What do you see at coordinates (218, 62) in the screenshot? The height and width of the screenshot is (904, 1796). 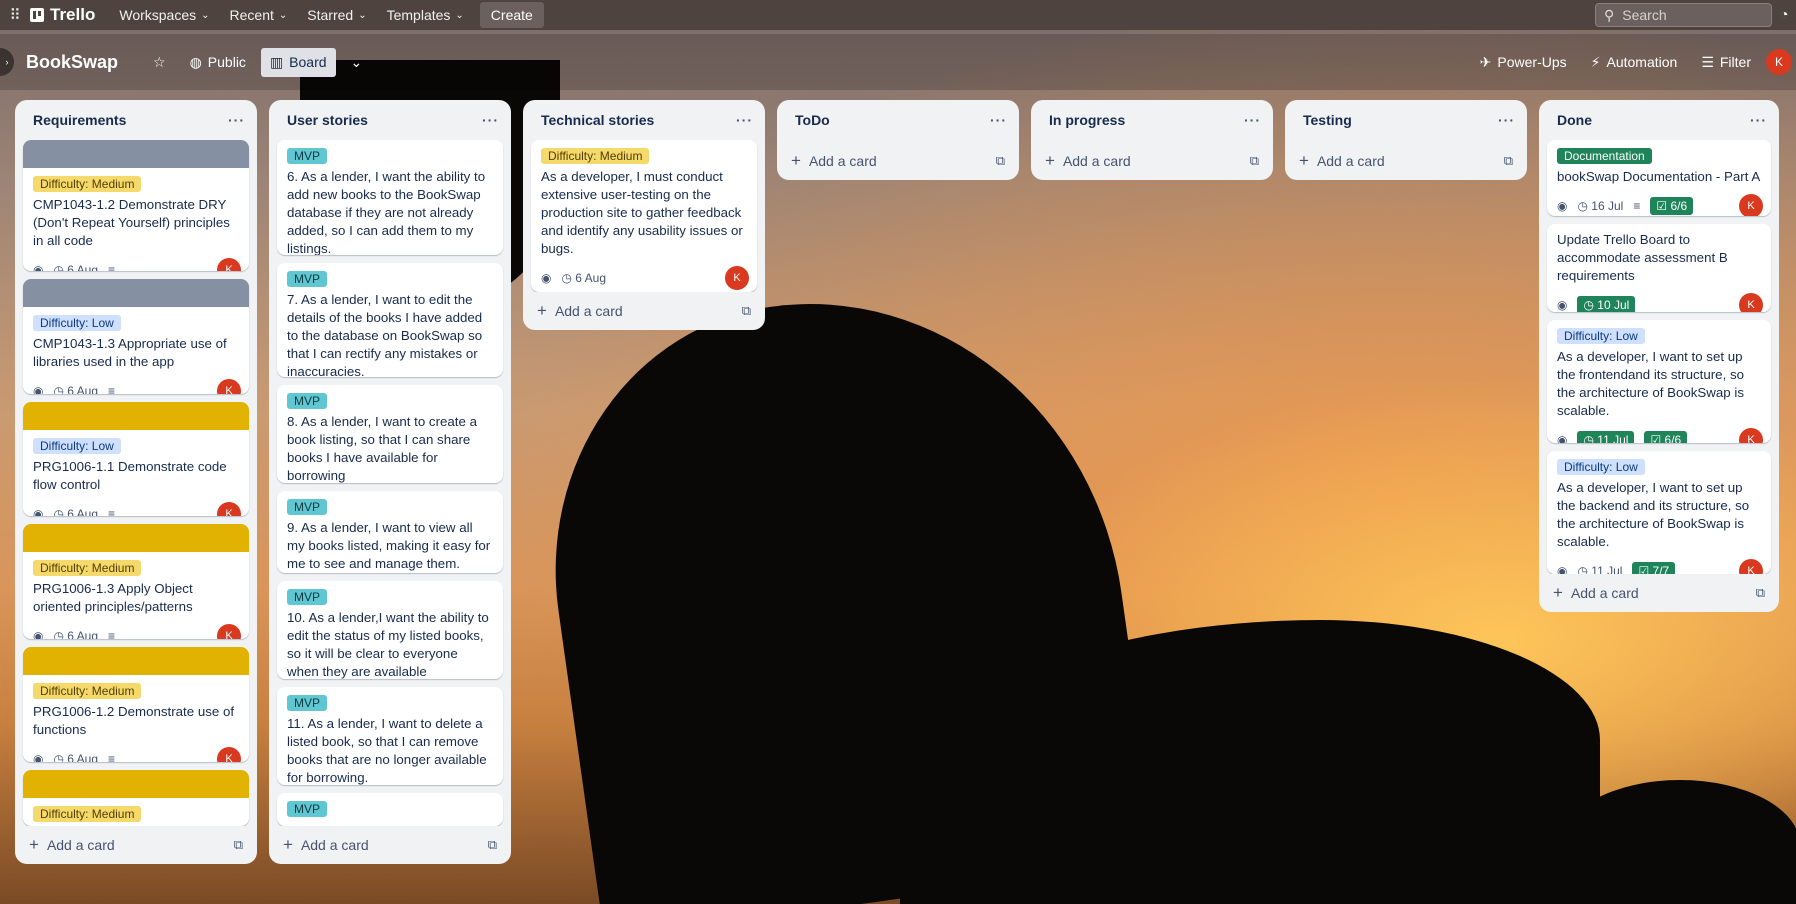 I see `visibility-button: ◍ Public` at bounding box center [218, 62].